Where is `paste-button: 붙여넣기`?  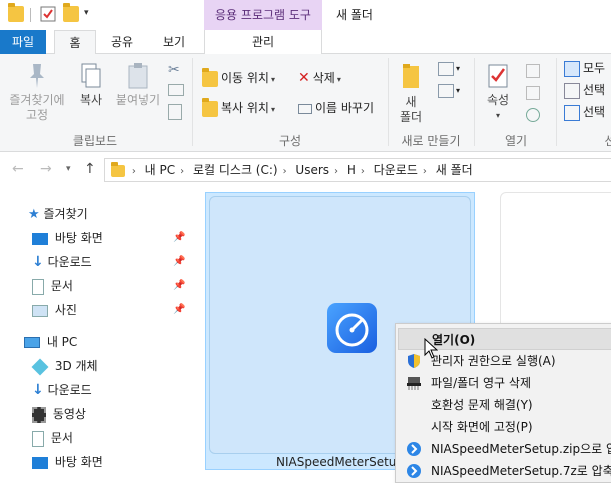 paste-button: 붙여넣기 is located at coordinates (138, 85).